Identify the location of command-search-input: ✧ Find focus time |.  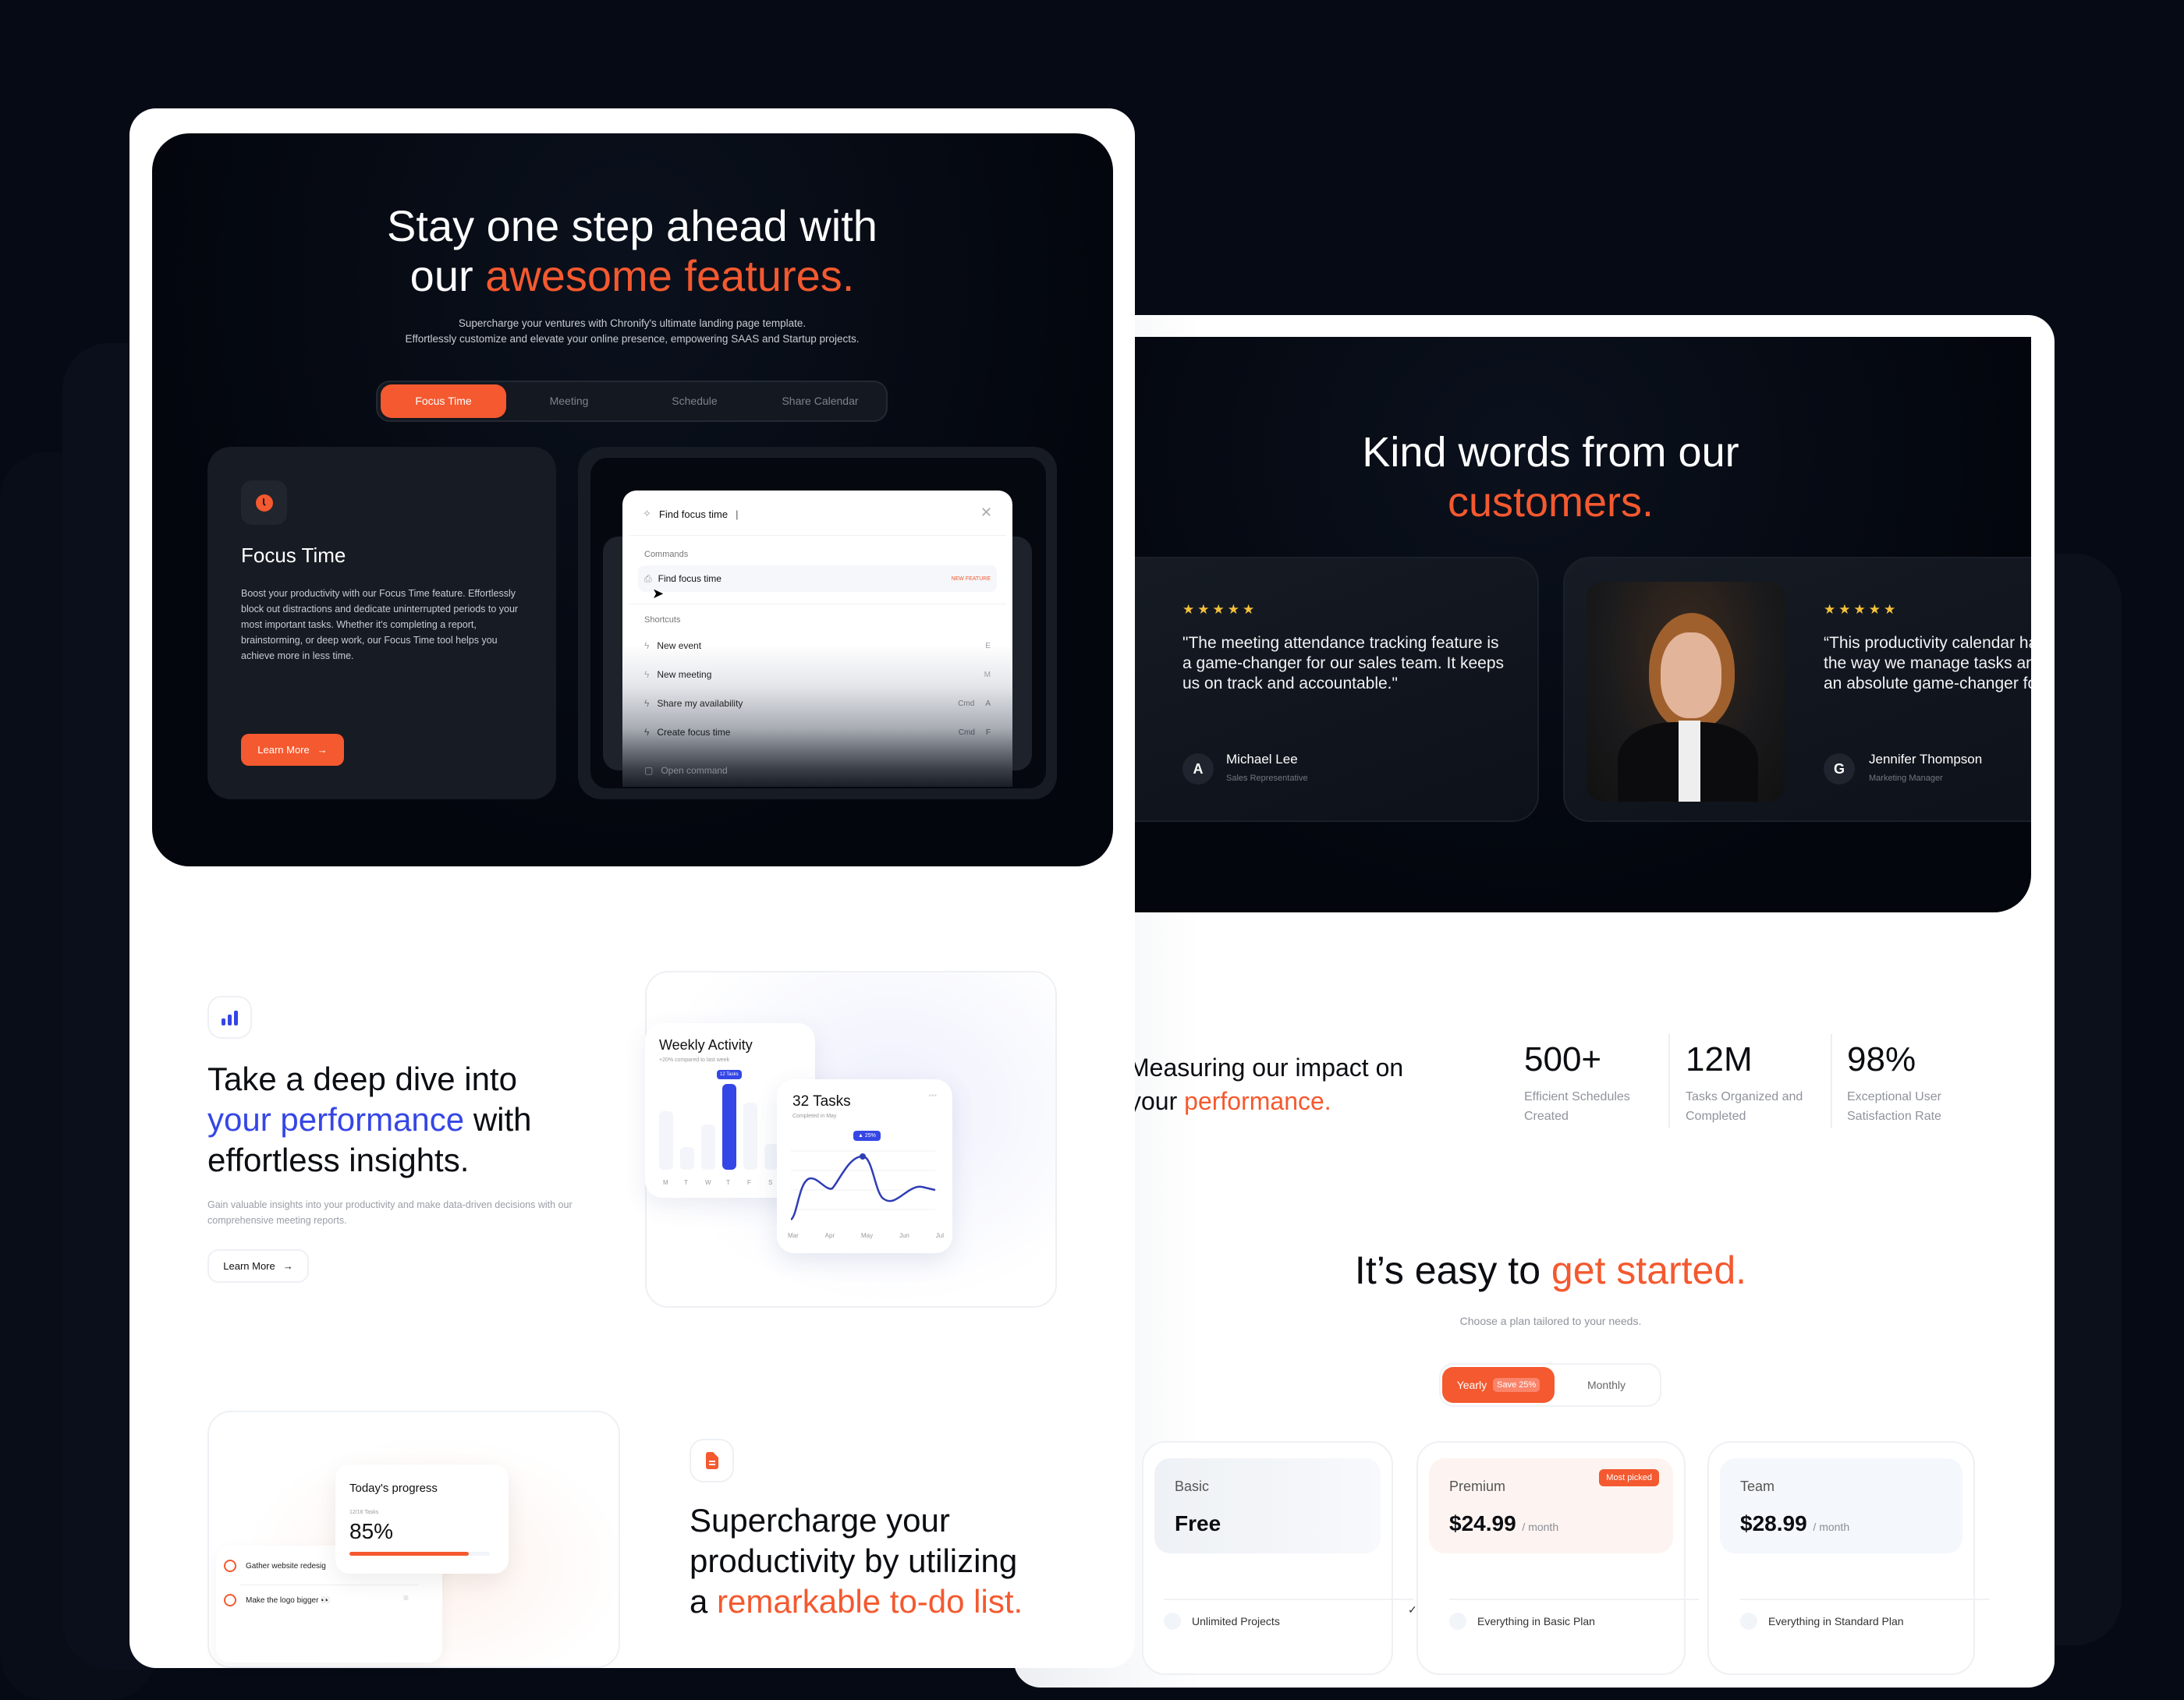
(690, 514).